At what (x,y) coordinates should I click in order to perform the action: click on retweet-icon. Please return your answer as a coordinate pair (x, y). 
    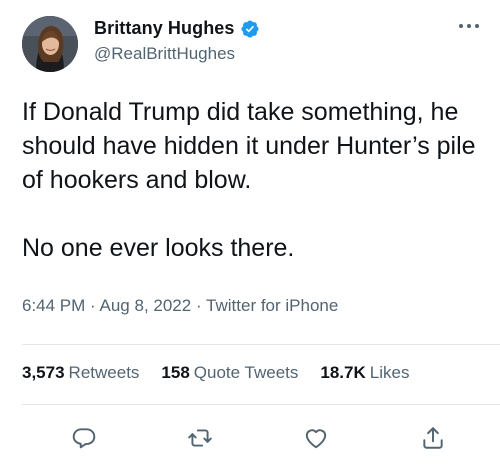
    Looking at the image, I should click on (200, 438).